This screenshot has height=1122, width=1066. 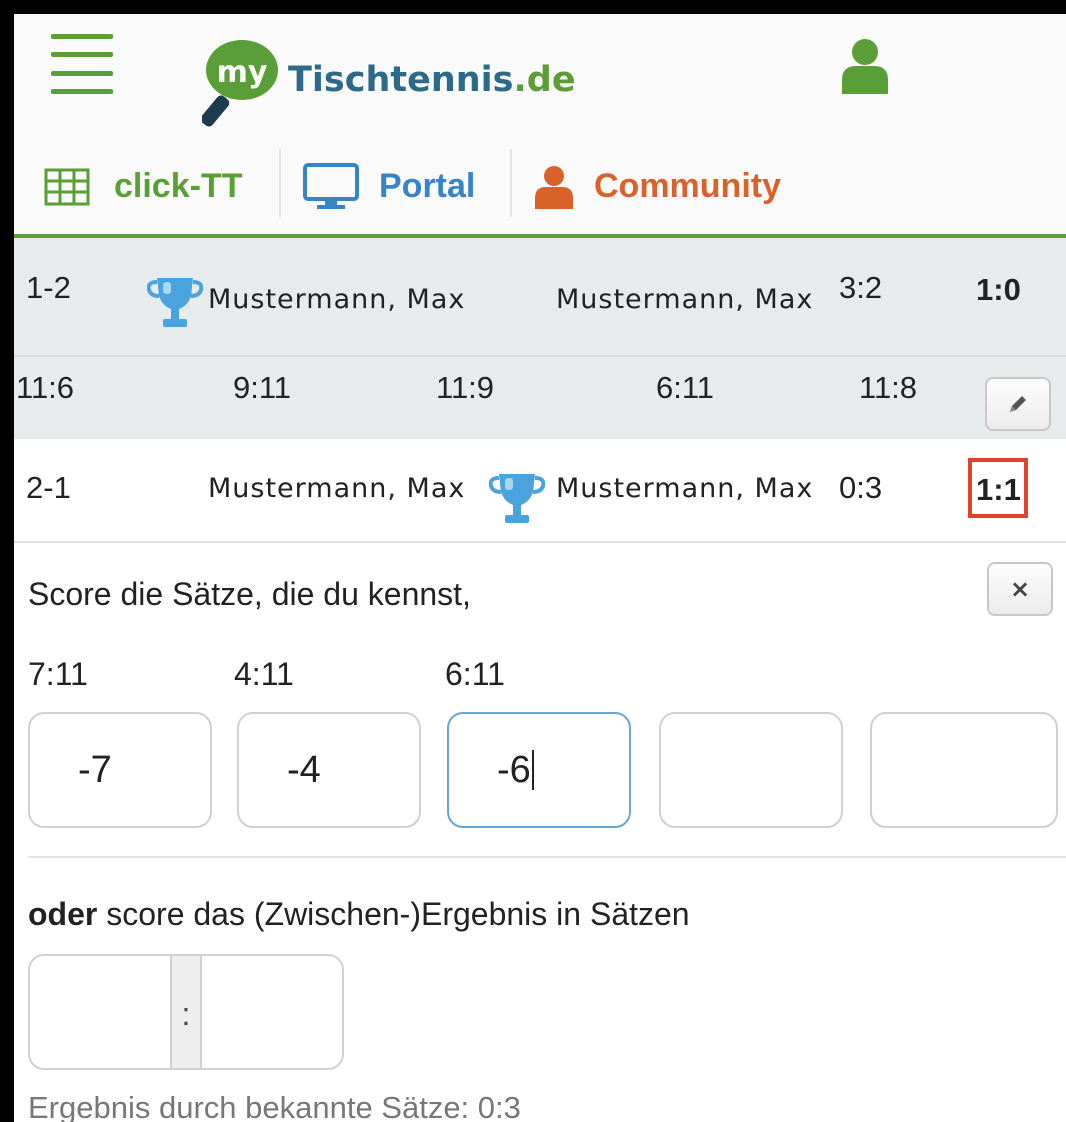 I want to click on tab-community: Community, so click(x=657, y=186).